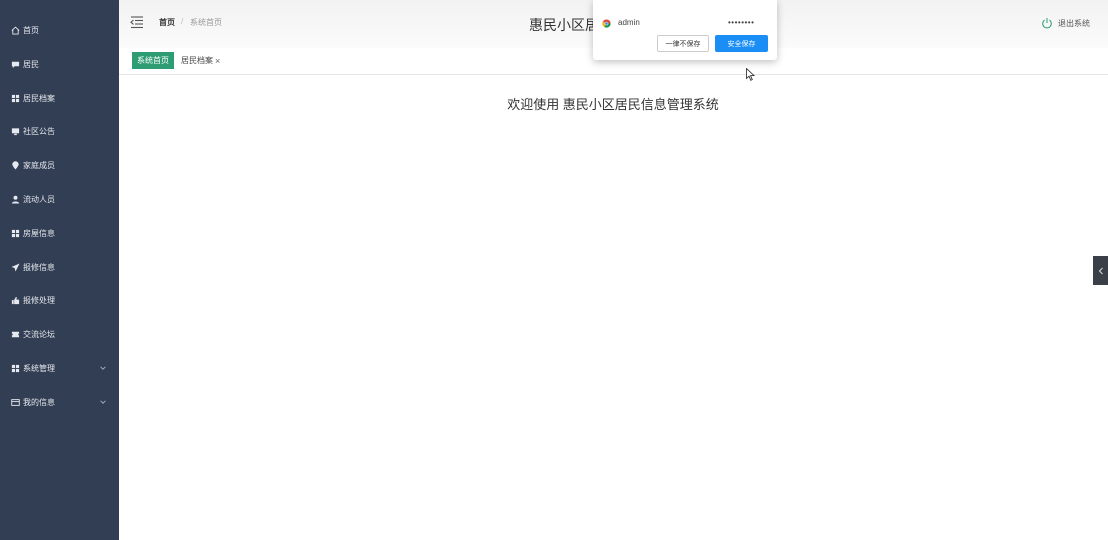 The image size is (1108, 540). What do you see at coordinates (39, 131) in the screenshot?
I see `sidebar-item-label: 社区公告` at bounding box center [39, 131].